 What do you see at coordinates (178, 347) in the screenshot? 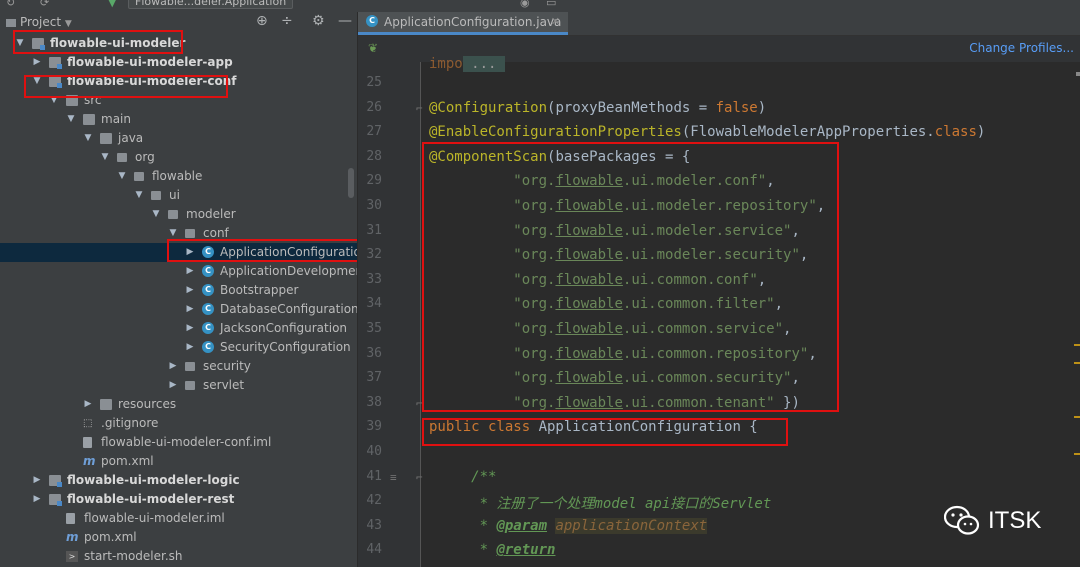
I see `tree-item: ▶ C SecurityConfiguration` at bounding box center [178, 347].